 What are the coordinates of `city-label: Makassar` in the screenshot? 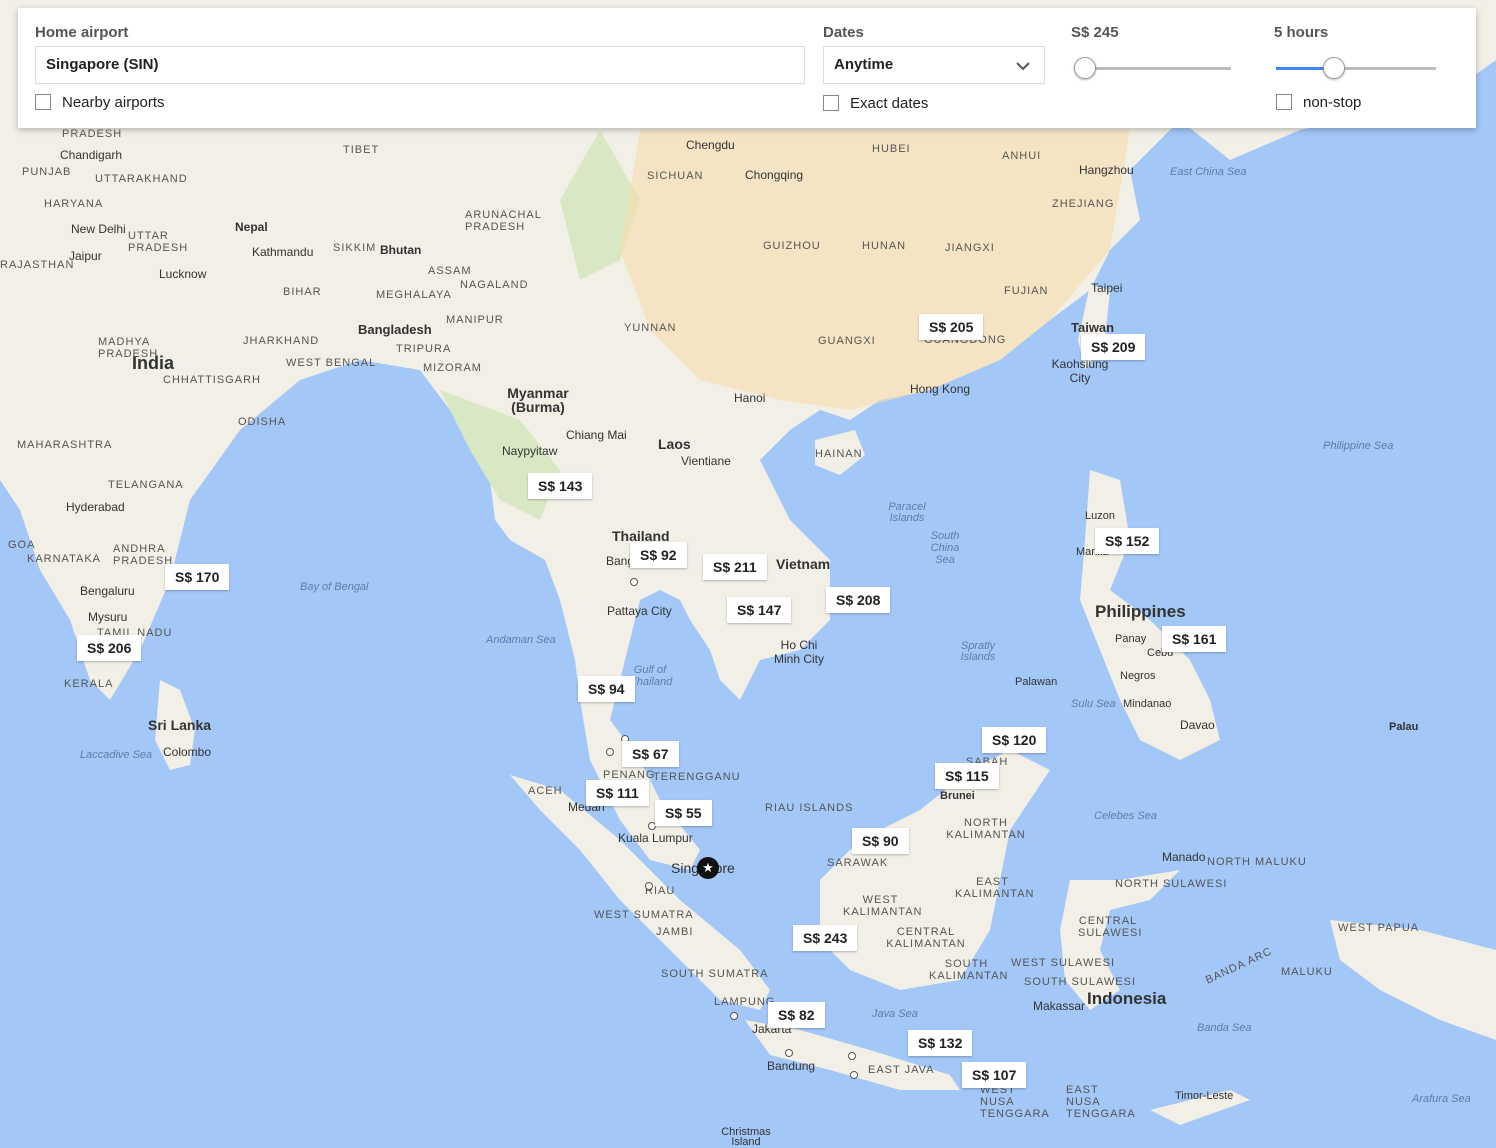 It's located at (1059, 1006).